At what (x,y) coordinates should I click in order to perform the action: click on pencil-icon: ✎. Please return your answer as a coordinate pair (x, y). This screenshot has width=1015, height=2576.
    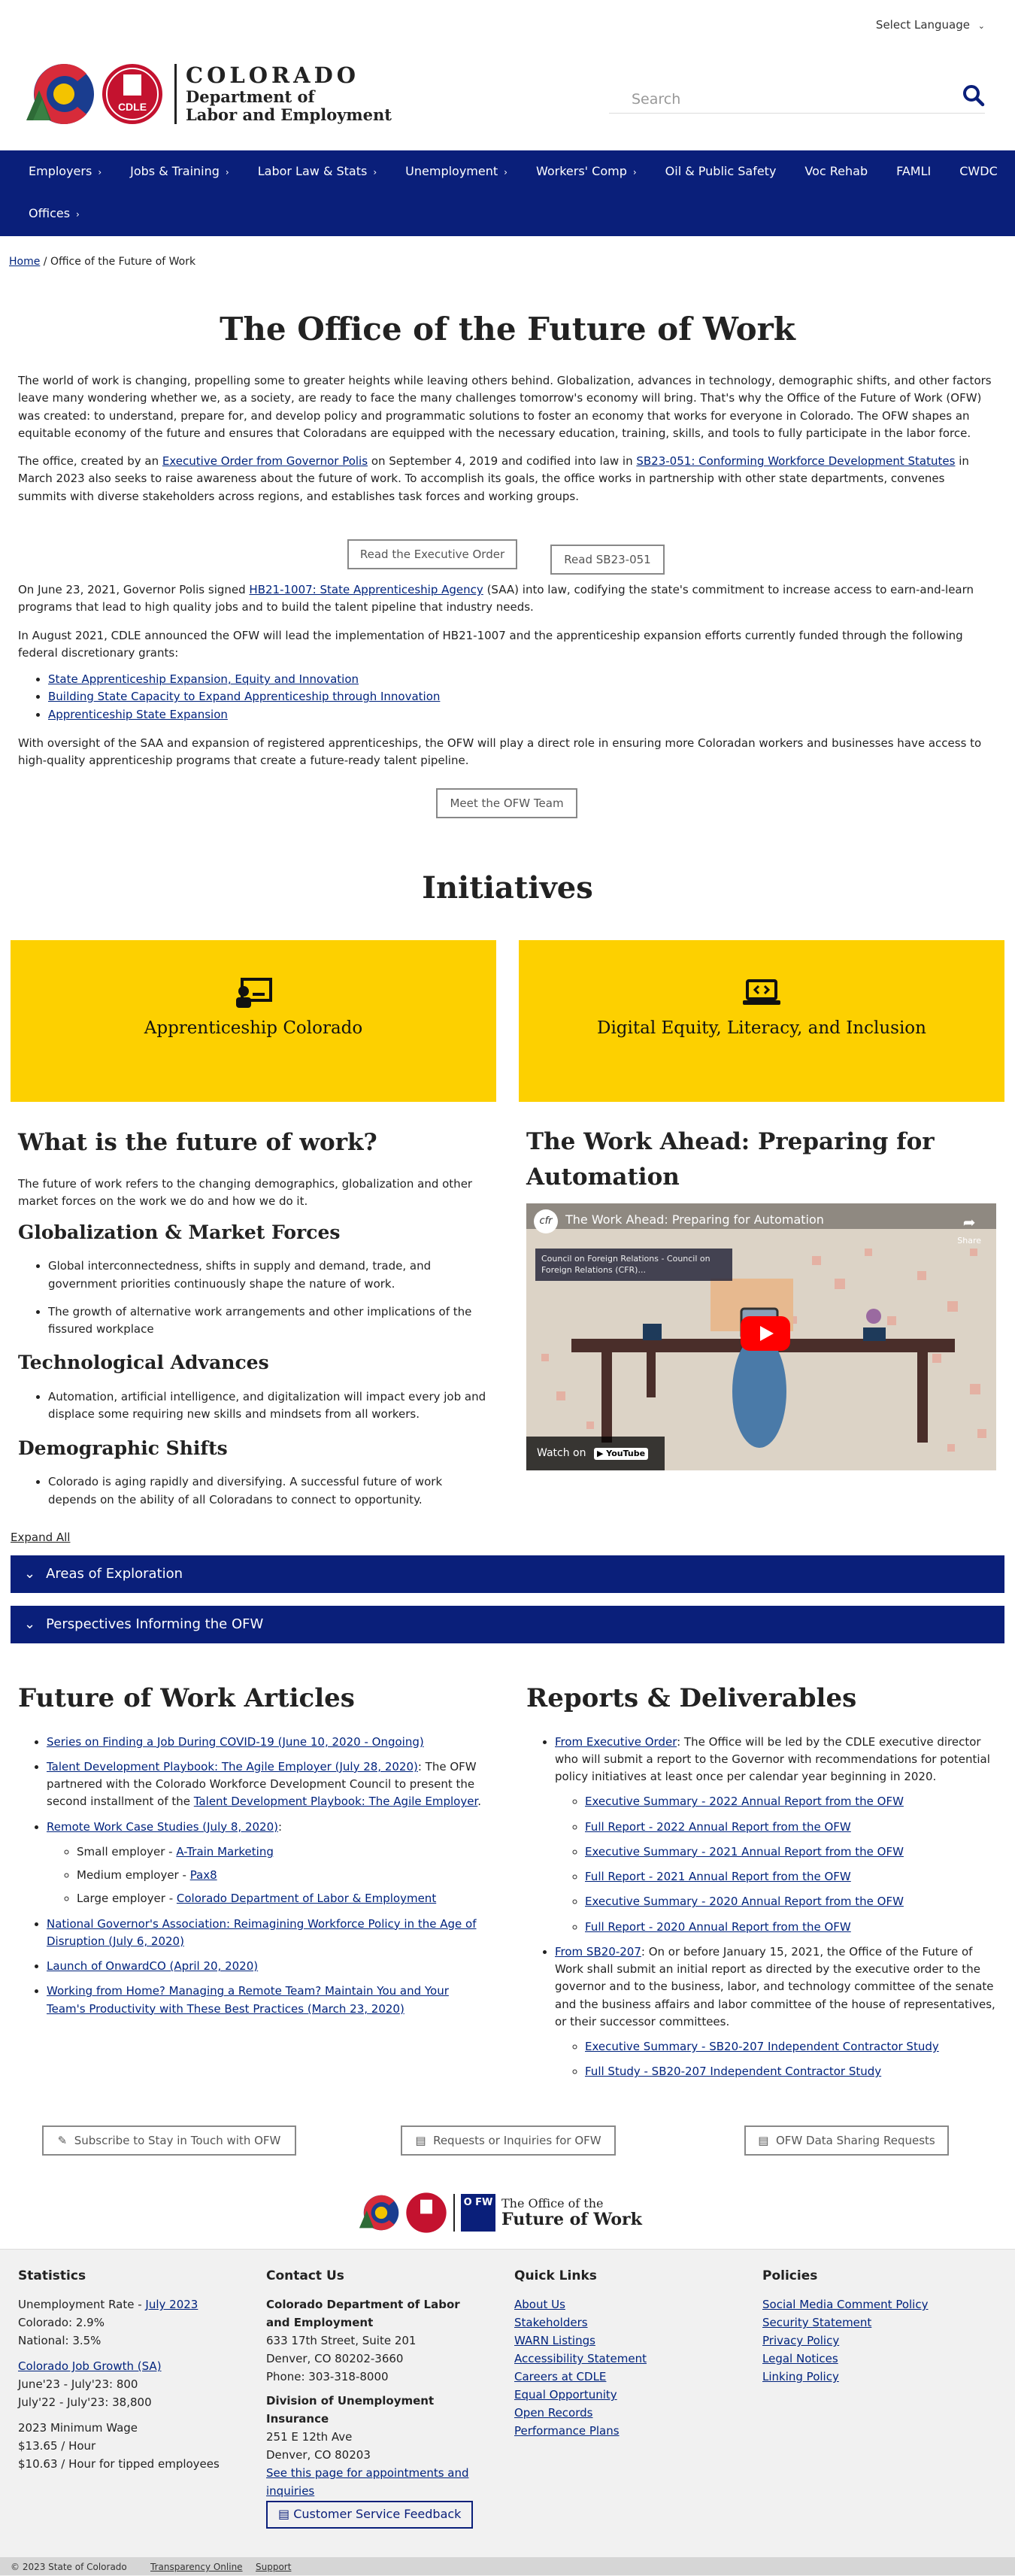
    Looking at the image, I should click on (62, 2140).